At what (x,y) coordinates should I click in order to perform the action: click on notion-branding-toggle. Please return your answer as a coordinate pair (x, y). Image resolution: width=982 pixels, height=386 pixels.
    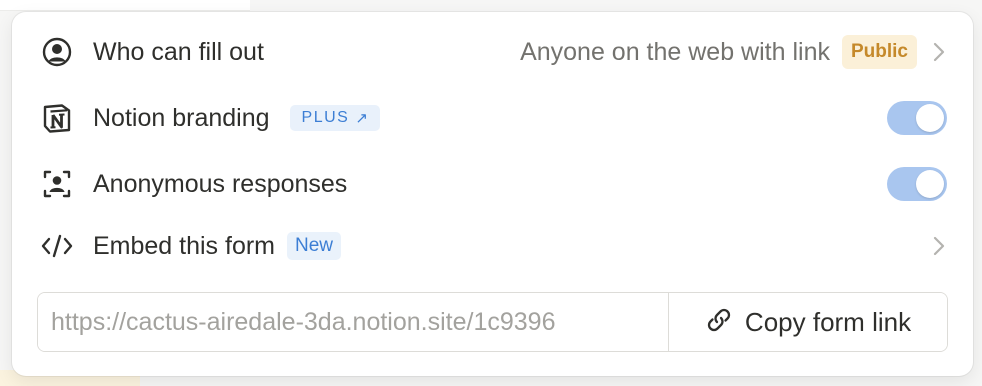
    Looking at the image, I should click on (917, 118).